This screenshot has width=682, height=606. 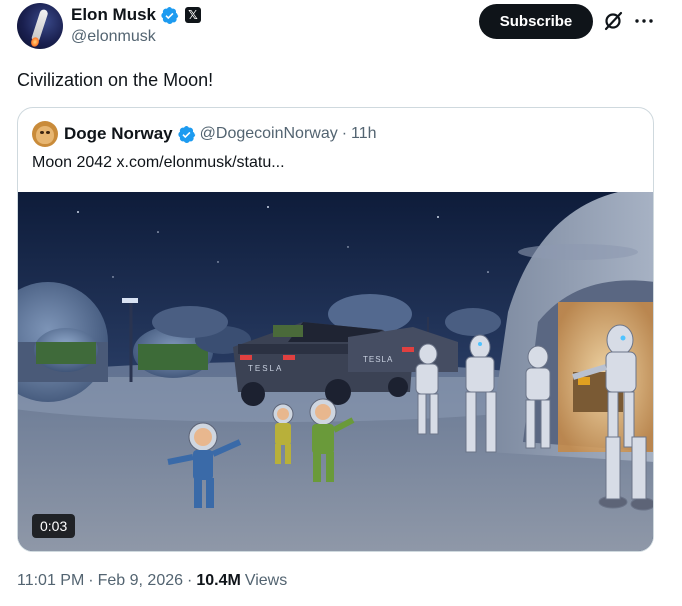 What do you see at coordinates (378, 359) in the screenshot?
I see `second-truck-label: TESLA` at bounding box center [378, 359].